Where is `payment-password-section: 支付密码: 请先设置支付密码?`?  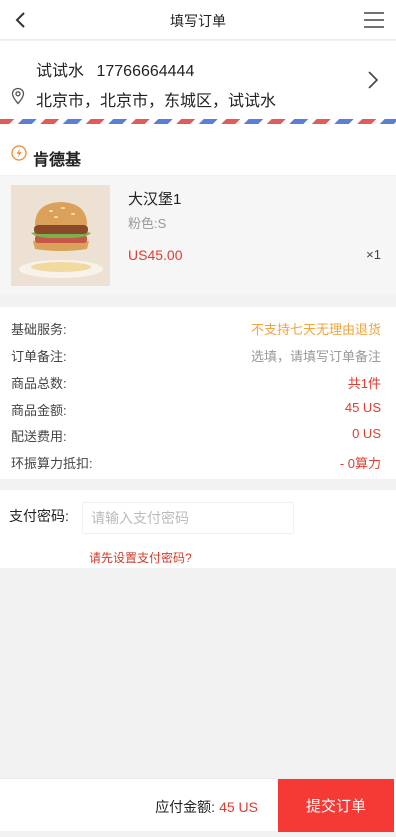 payment-password-section: 支付密码: 请先设置支付密码? is located at coordinates (198, 529).